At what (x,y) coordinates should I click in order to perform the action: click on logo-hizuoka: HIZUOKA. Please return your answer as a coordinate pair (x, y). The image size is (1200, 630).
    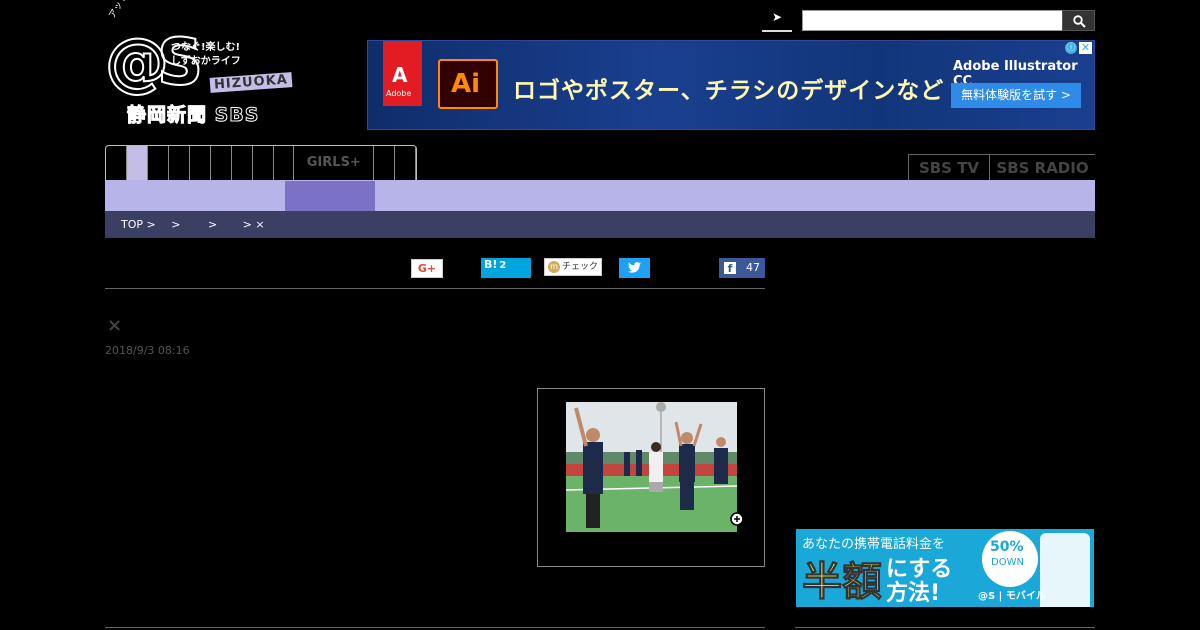
    Looking at the image, I should click on (251, 82).